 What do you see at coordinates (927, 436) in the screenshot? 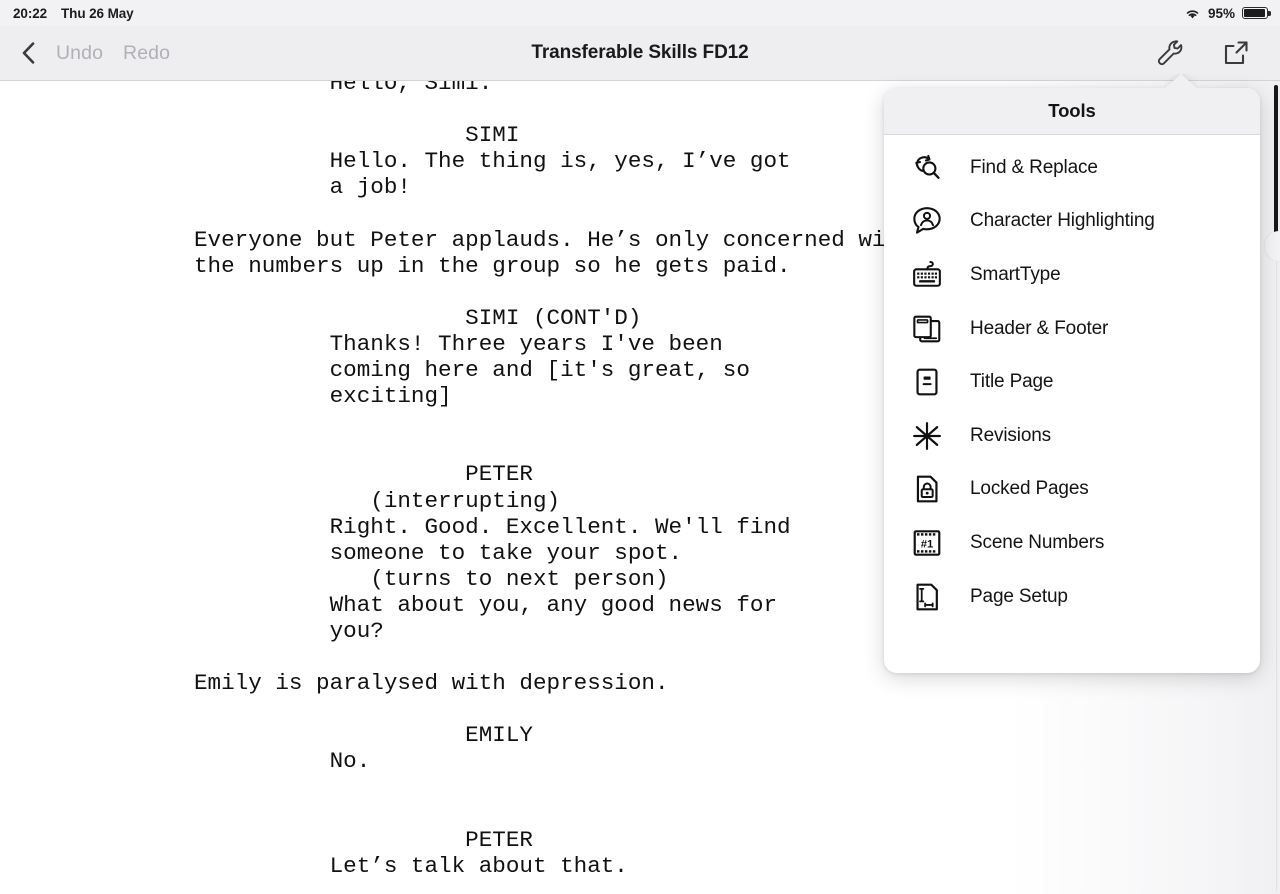
I see `asterisk-icon` at bounding box center [927, 436].